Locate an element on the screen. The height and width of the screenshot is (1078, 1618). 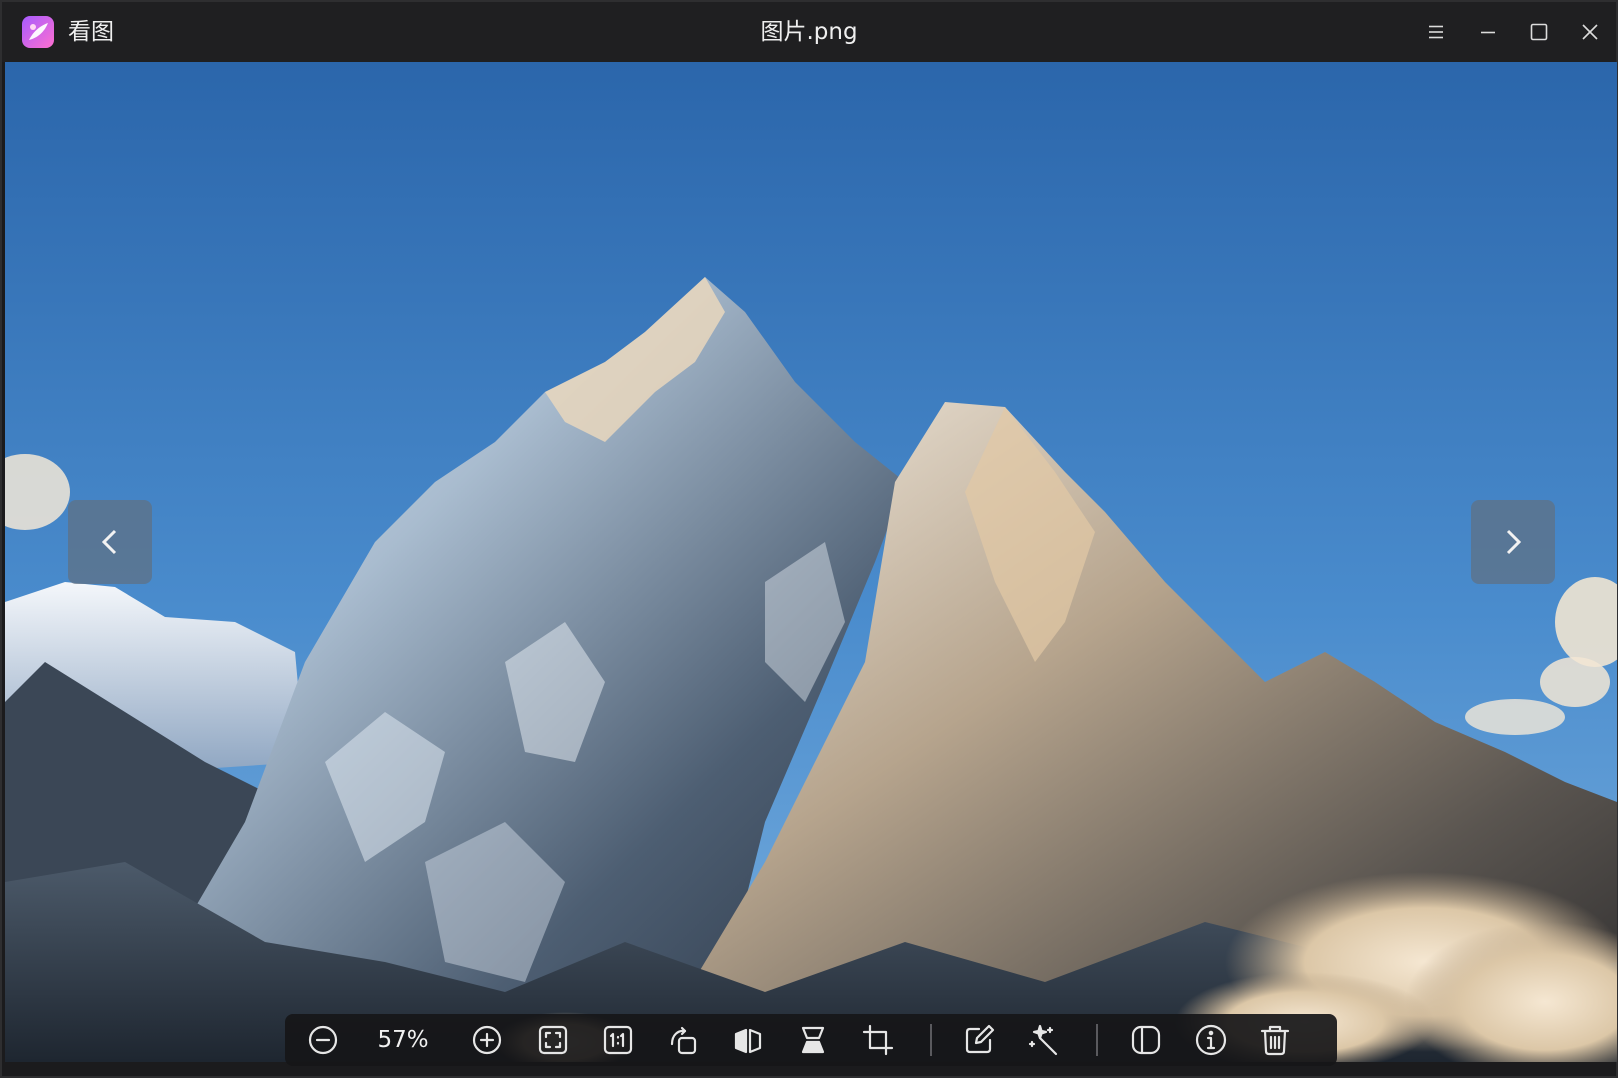
compare-icon is located at coordinates (1146, 1040).